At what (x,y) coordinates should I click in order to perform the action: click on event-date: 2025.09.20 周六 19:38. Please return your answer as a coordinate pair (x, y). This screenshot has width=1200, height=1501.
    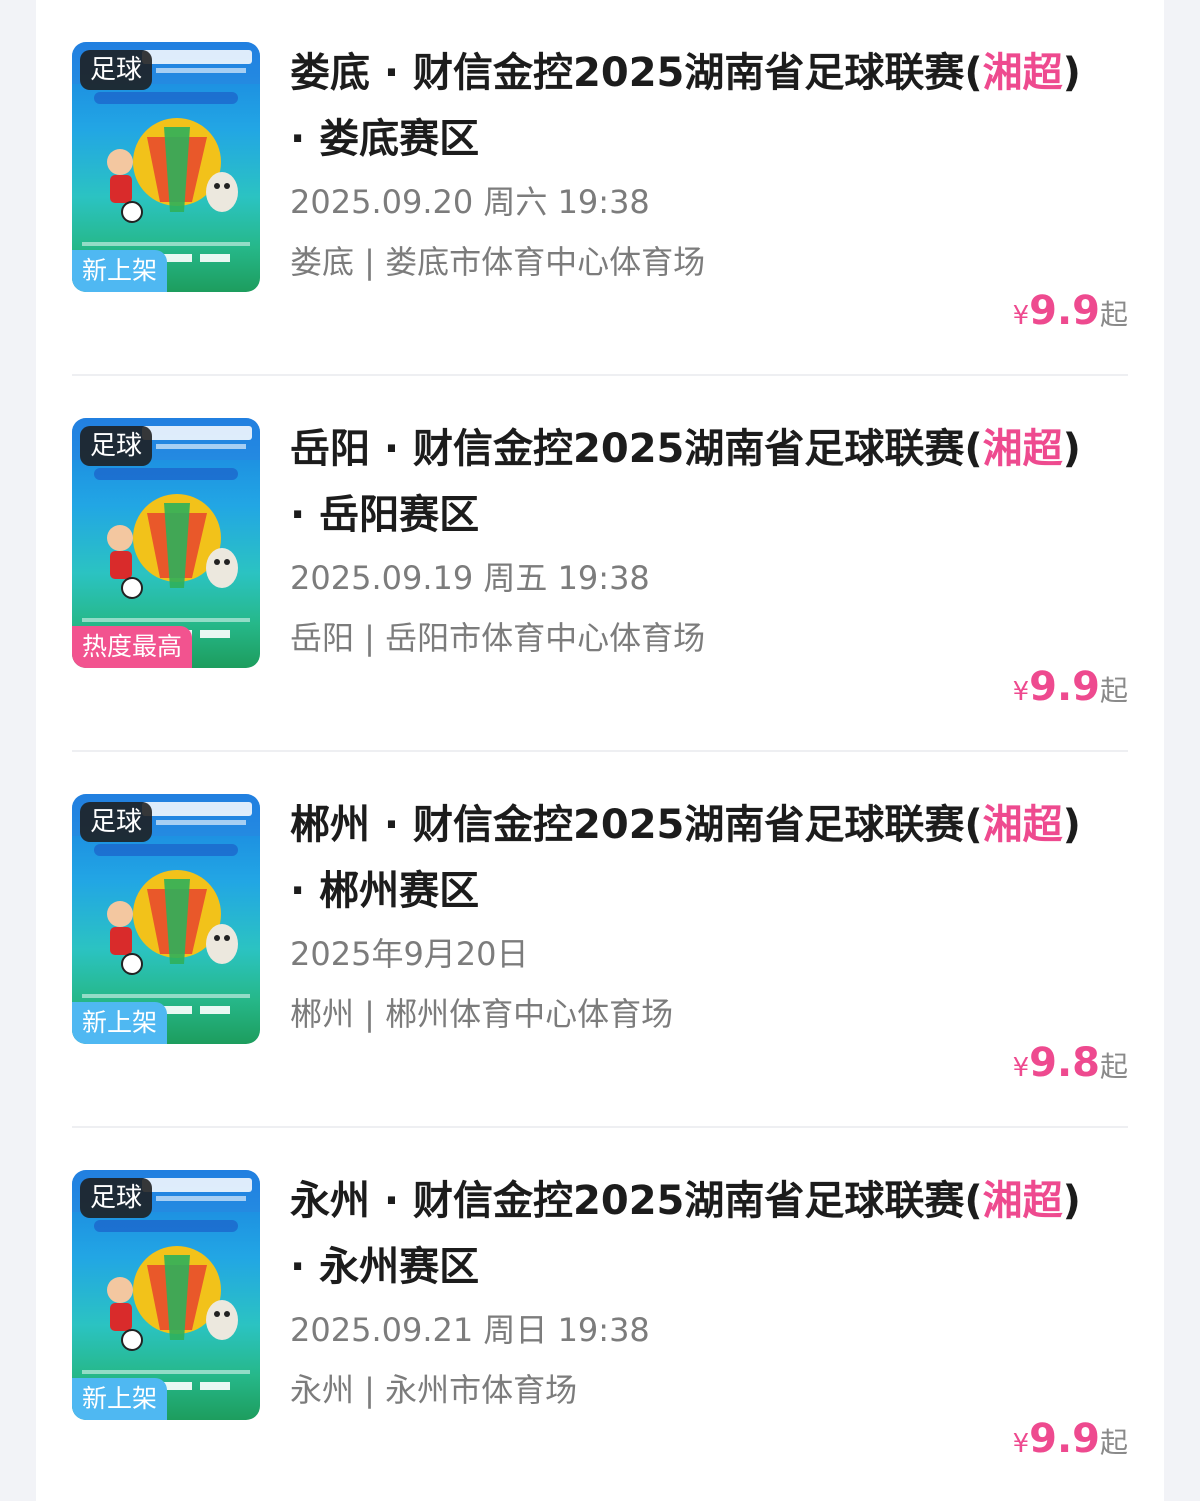
    Looking at the image, I should click on (470, 202).